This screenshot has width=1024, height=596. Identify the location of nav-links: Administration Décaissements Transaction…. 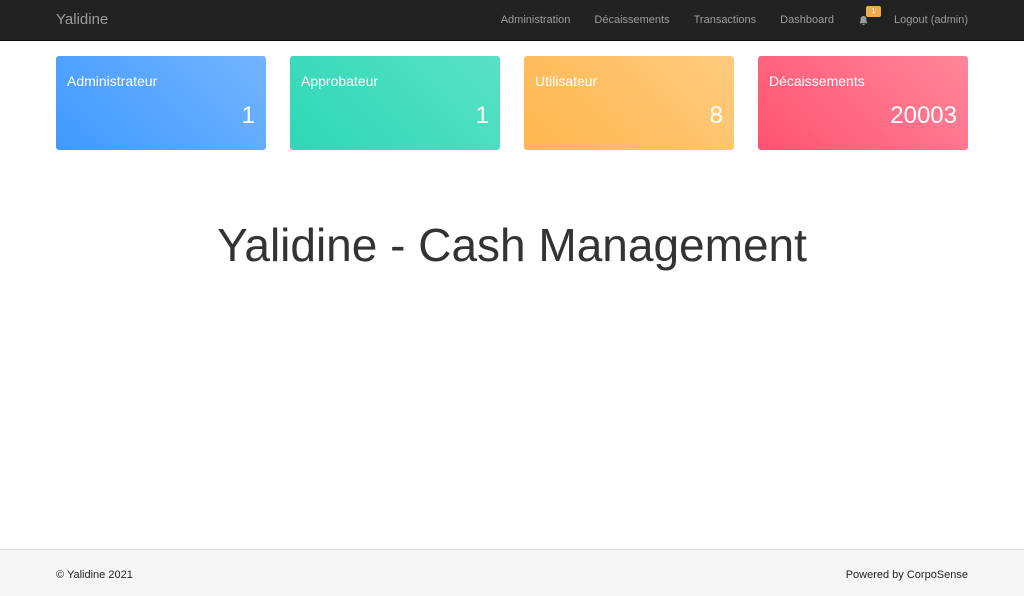
(722, 20).